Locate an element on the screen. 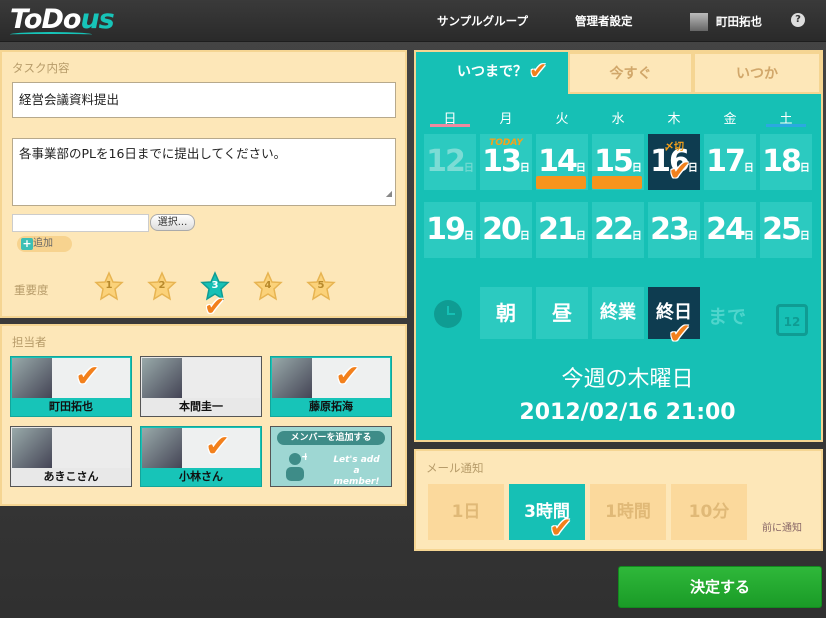  star-number: 1 is located at coordinates (109, 285).